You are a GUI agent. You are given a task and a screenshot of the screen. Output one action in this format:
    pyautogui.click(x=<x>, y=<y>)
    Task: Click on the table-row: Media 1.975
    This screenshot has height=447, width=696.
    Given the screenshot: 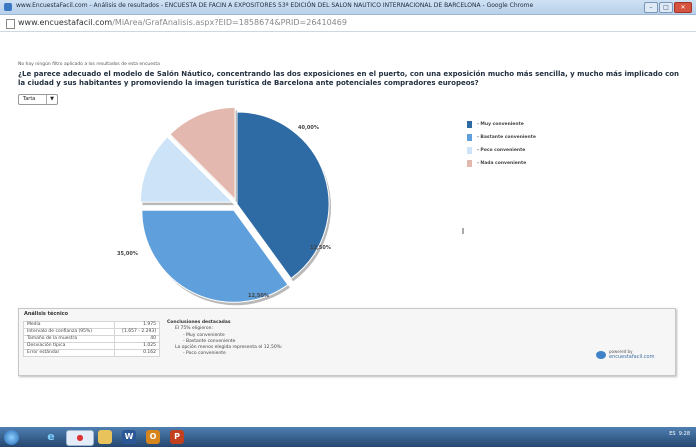 What is the action you would take?
    pyautogui.click(x=91, y=325)
    